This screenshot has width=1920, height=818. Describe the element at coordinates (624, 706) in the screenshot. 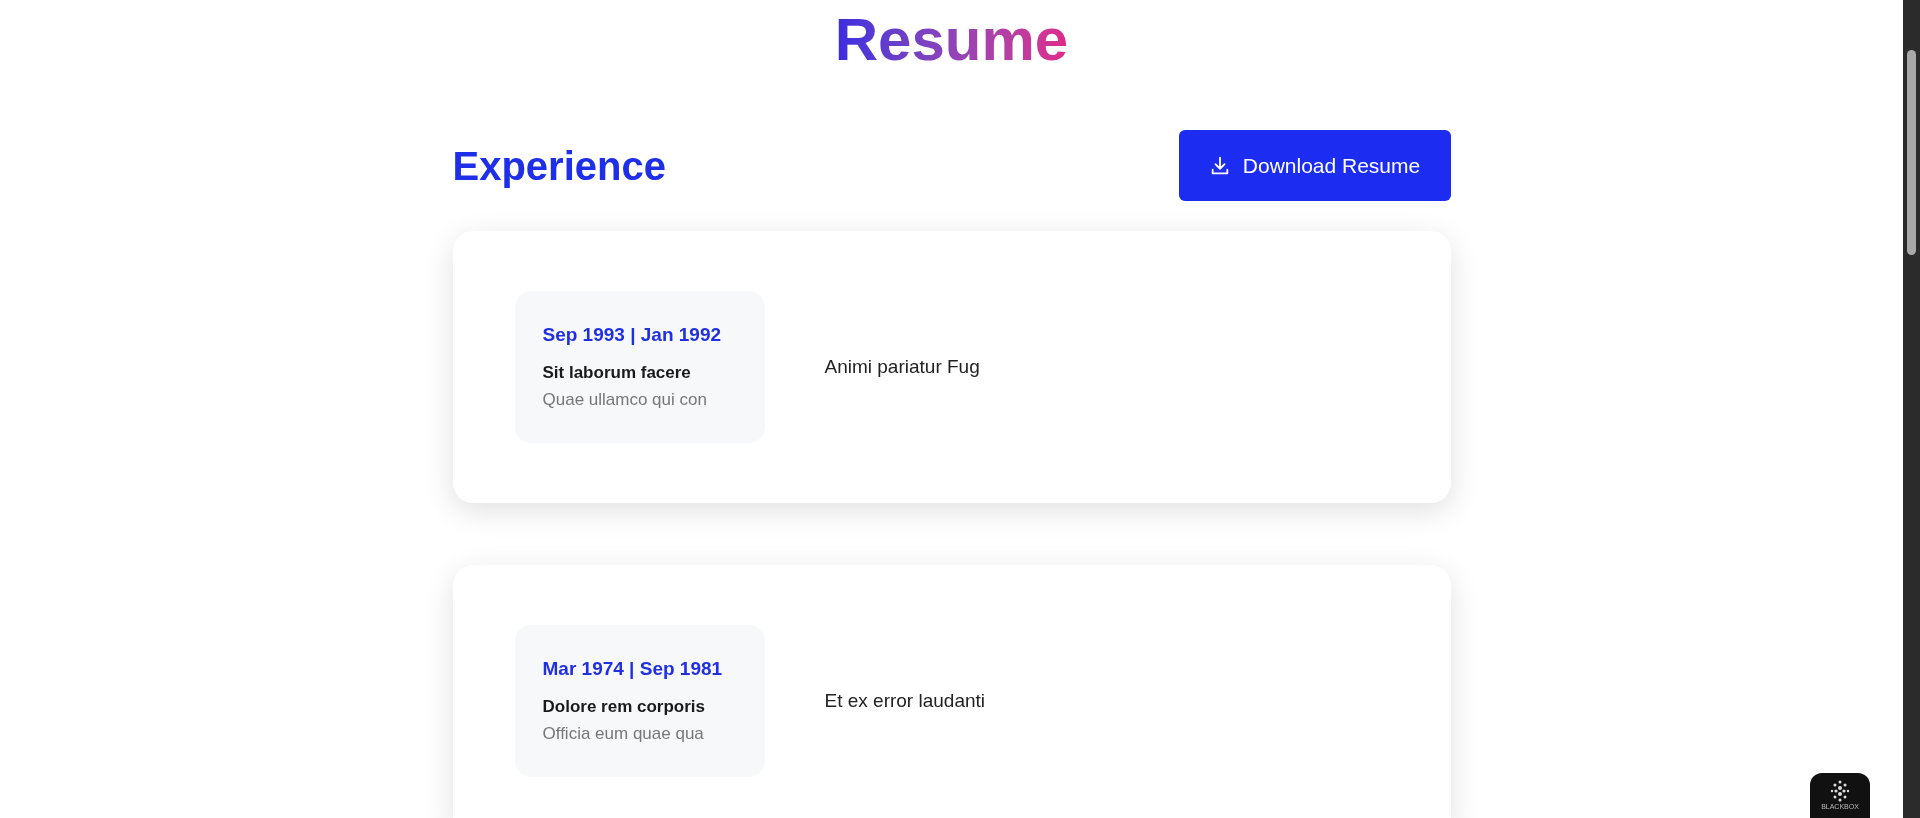

I see `job-title: Dolore rem corporis` at that location.